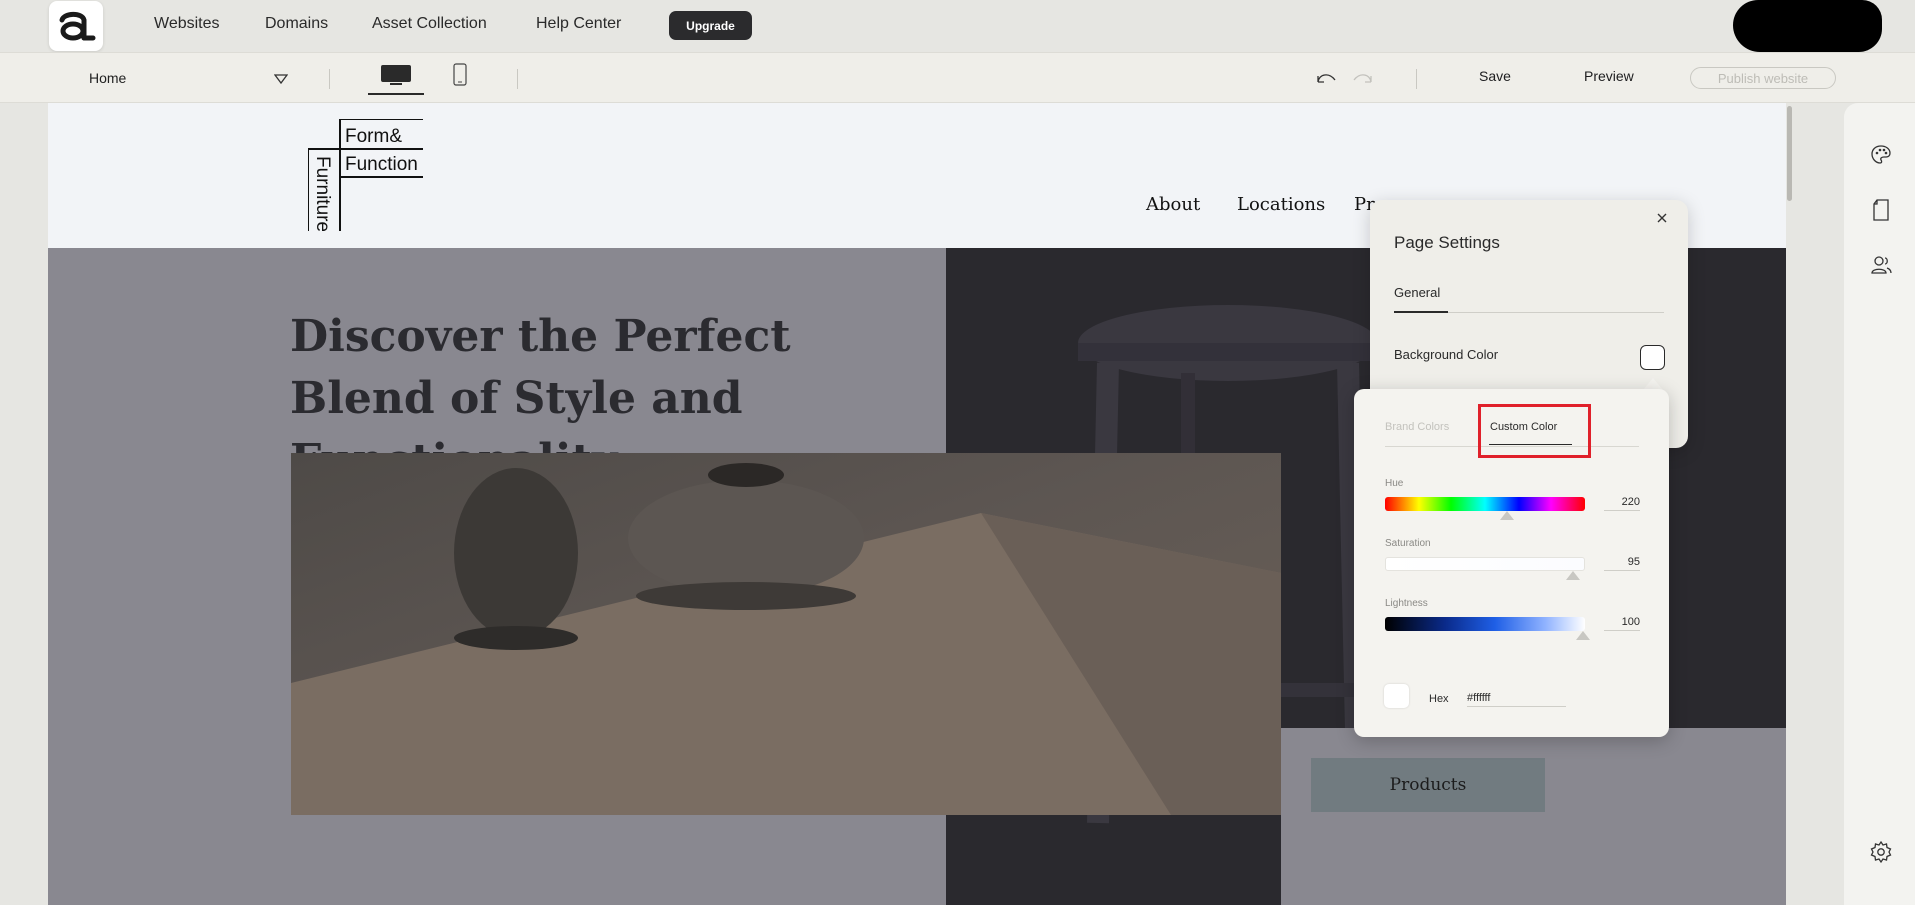 The width and height of the screenshot is (1915, 905). I want to click on nav-websites: Websites, so click(187, 24).